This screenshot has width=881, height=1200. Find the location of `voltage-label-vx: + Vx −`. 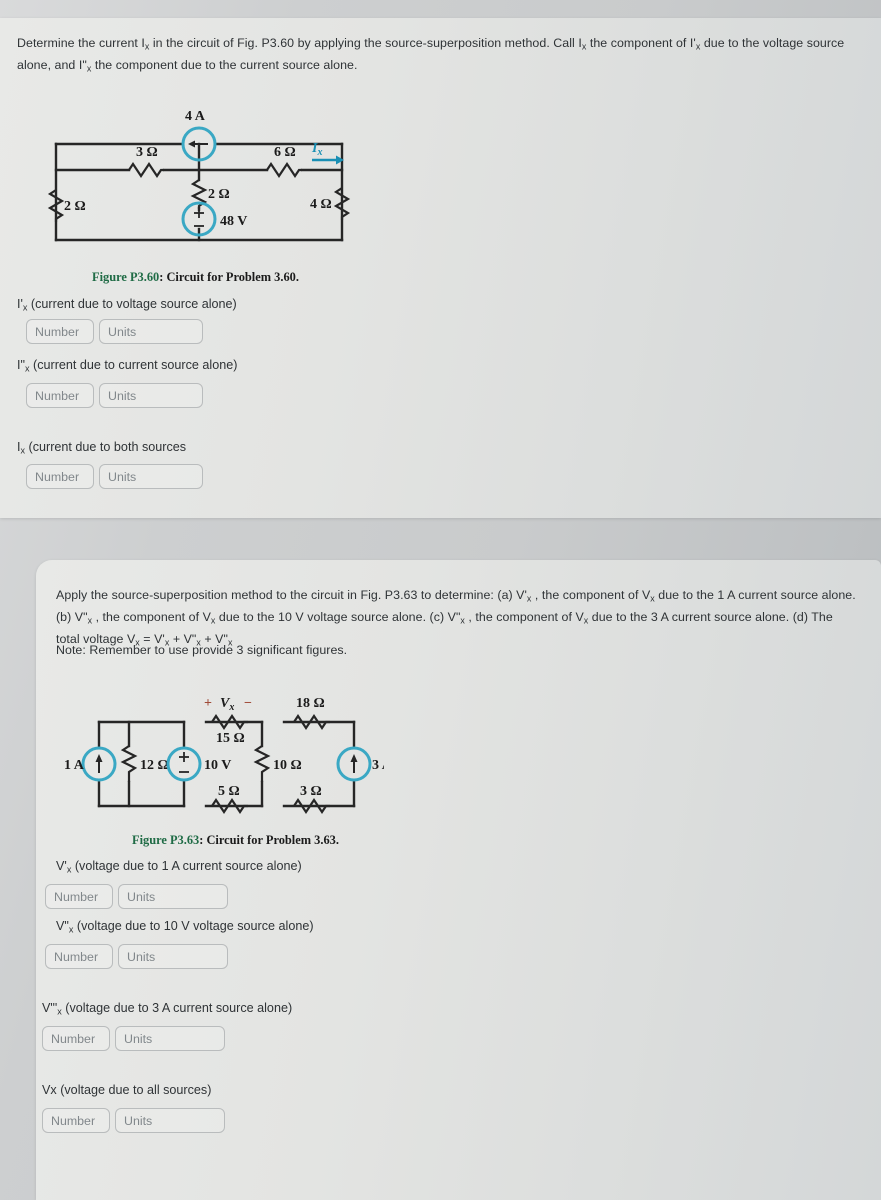

voltage-label-vx: + Vx − is located at coordinates (228, 704).